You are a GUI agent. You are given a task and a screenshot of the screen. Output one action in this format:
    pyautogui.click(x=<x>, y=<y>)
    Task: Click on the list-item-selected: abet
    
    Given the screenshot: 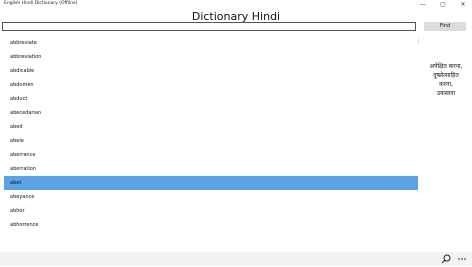 What is the action you would take?
    pyautogui.click(x=211, y=183)
    